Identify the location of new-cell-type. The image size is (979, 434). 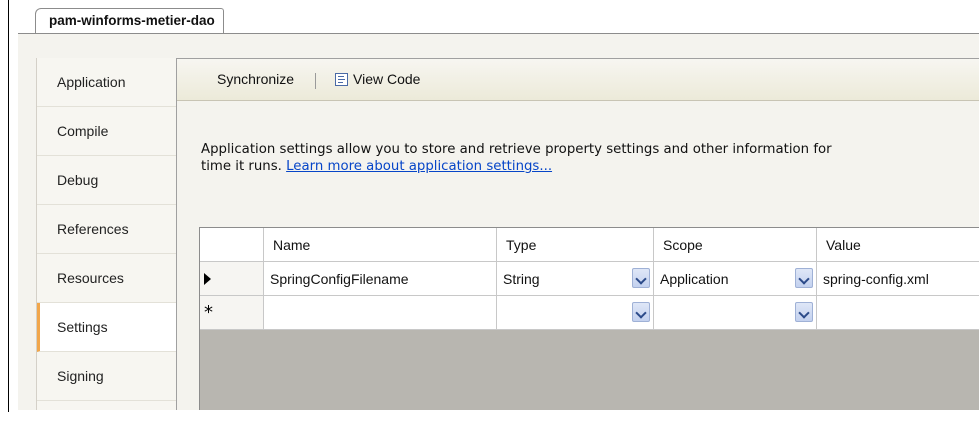
(575, 313).